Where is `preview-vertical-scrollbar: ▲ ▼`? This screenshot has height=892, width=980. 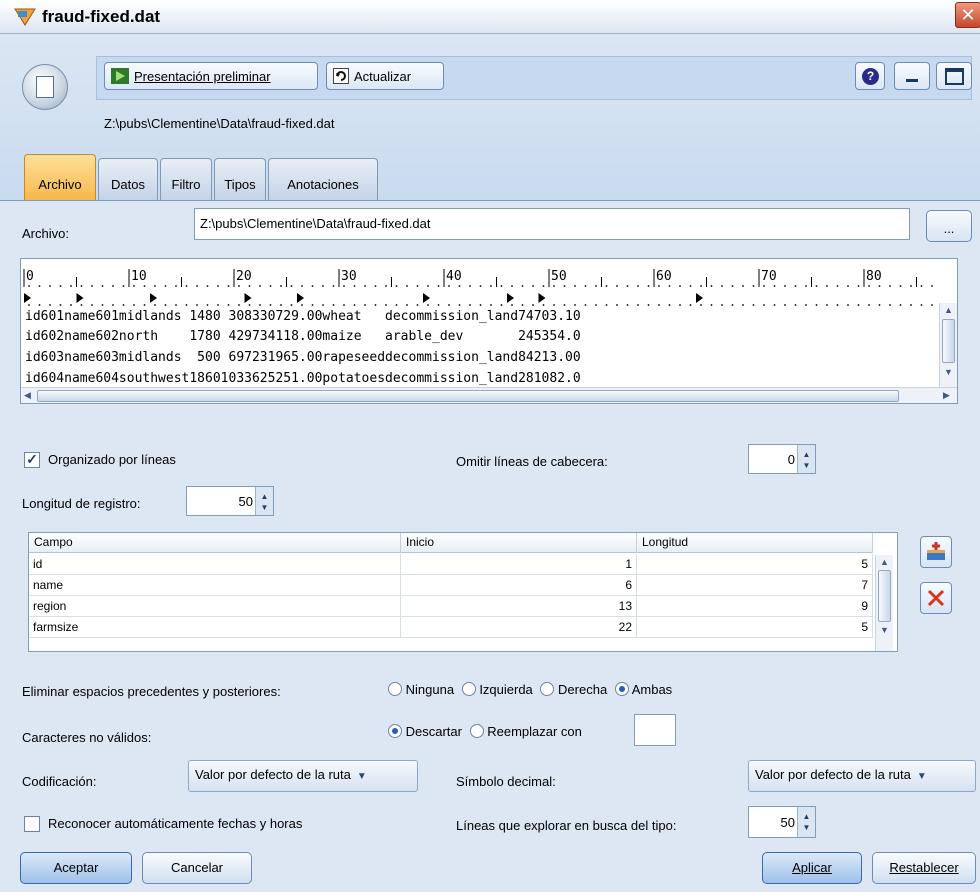
preview-vertical-scrollbar: ▲ ▼ is located at coordinates (948, 345).